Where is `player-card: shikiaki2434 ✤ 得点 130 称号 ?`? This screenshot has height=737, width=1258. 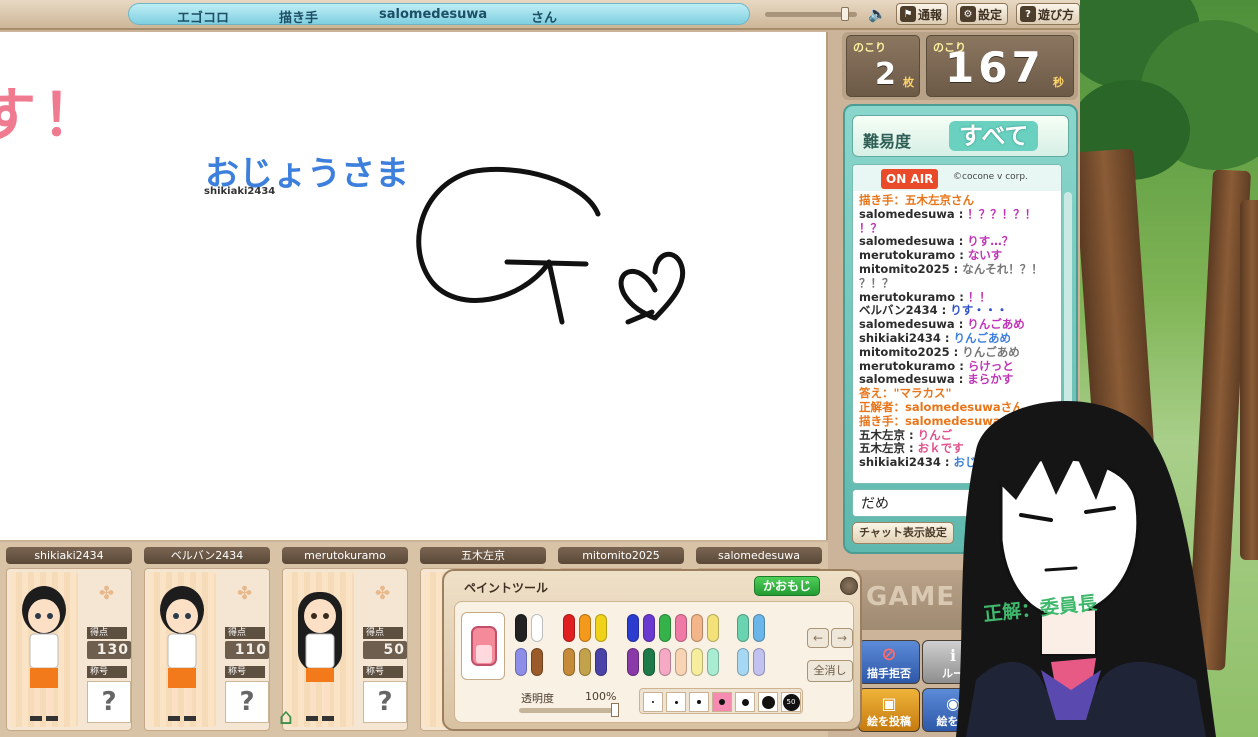 player-card: shikiaki2434 ✤ 得点 130 称号 ? is located at coordinates (68, 639).